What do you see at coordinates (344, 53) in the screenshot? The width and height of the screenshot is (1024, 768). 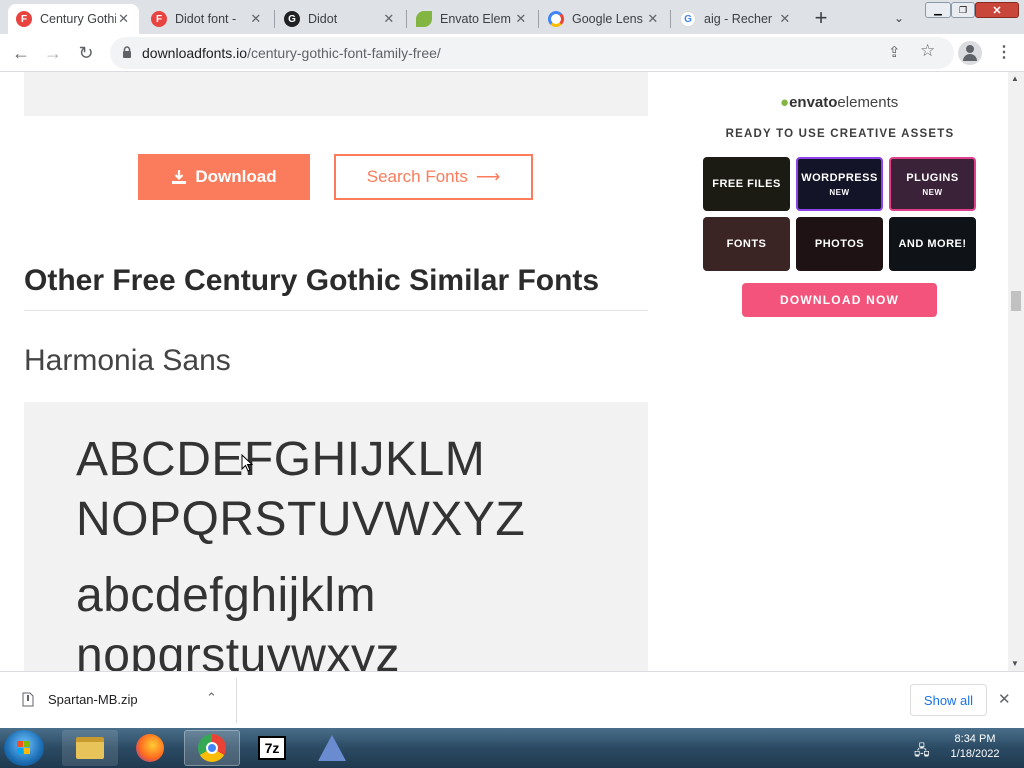 I see `url-path: /century-gothic-font-family-free/` at bounding box center [344, 53].